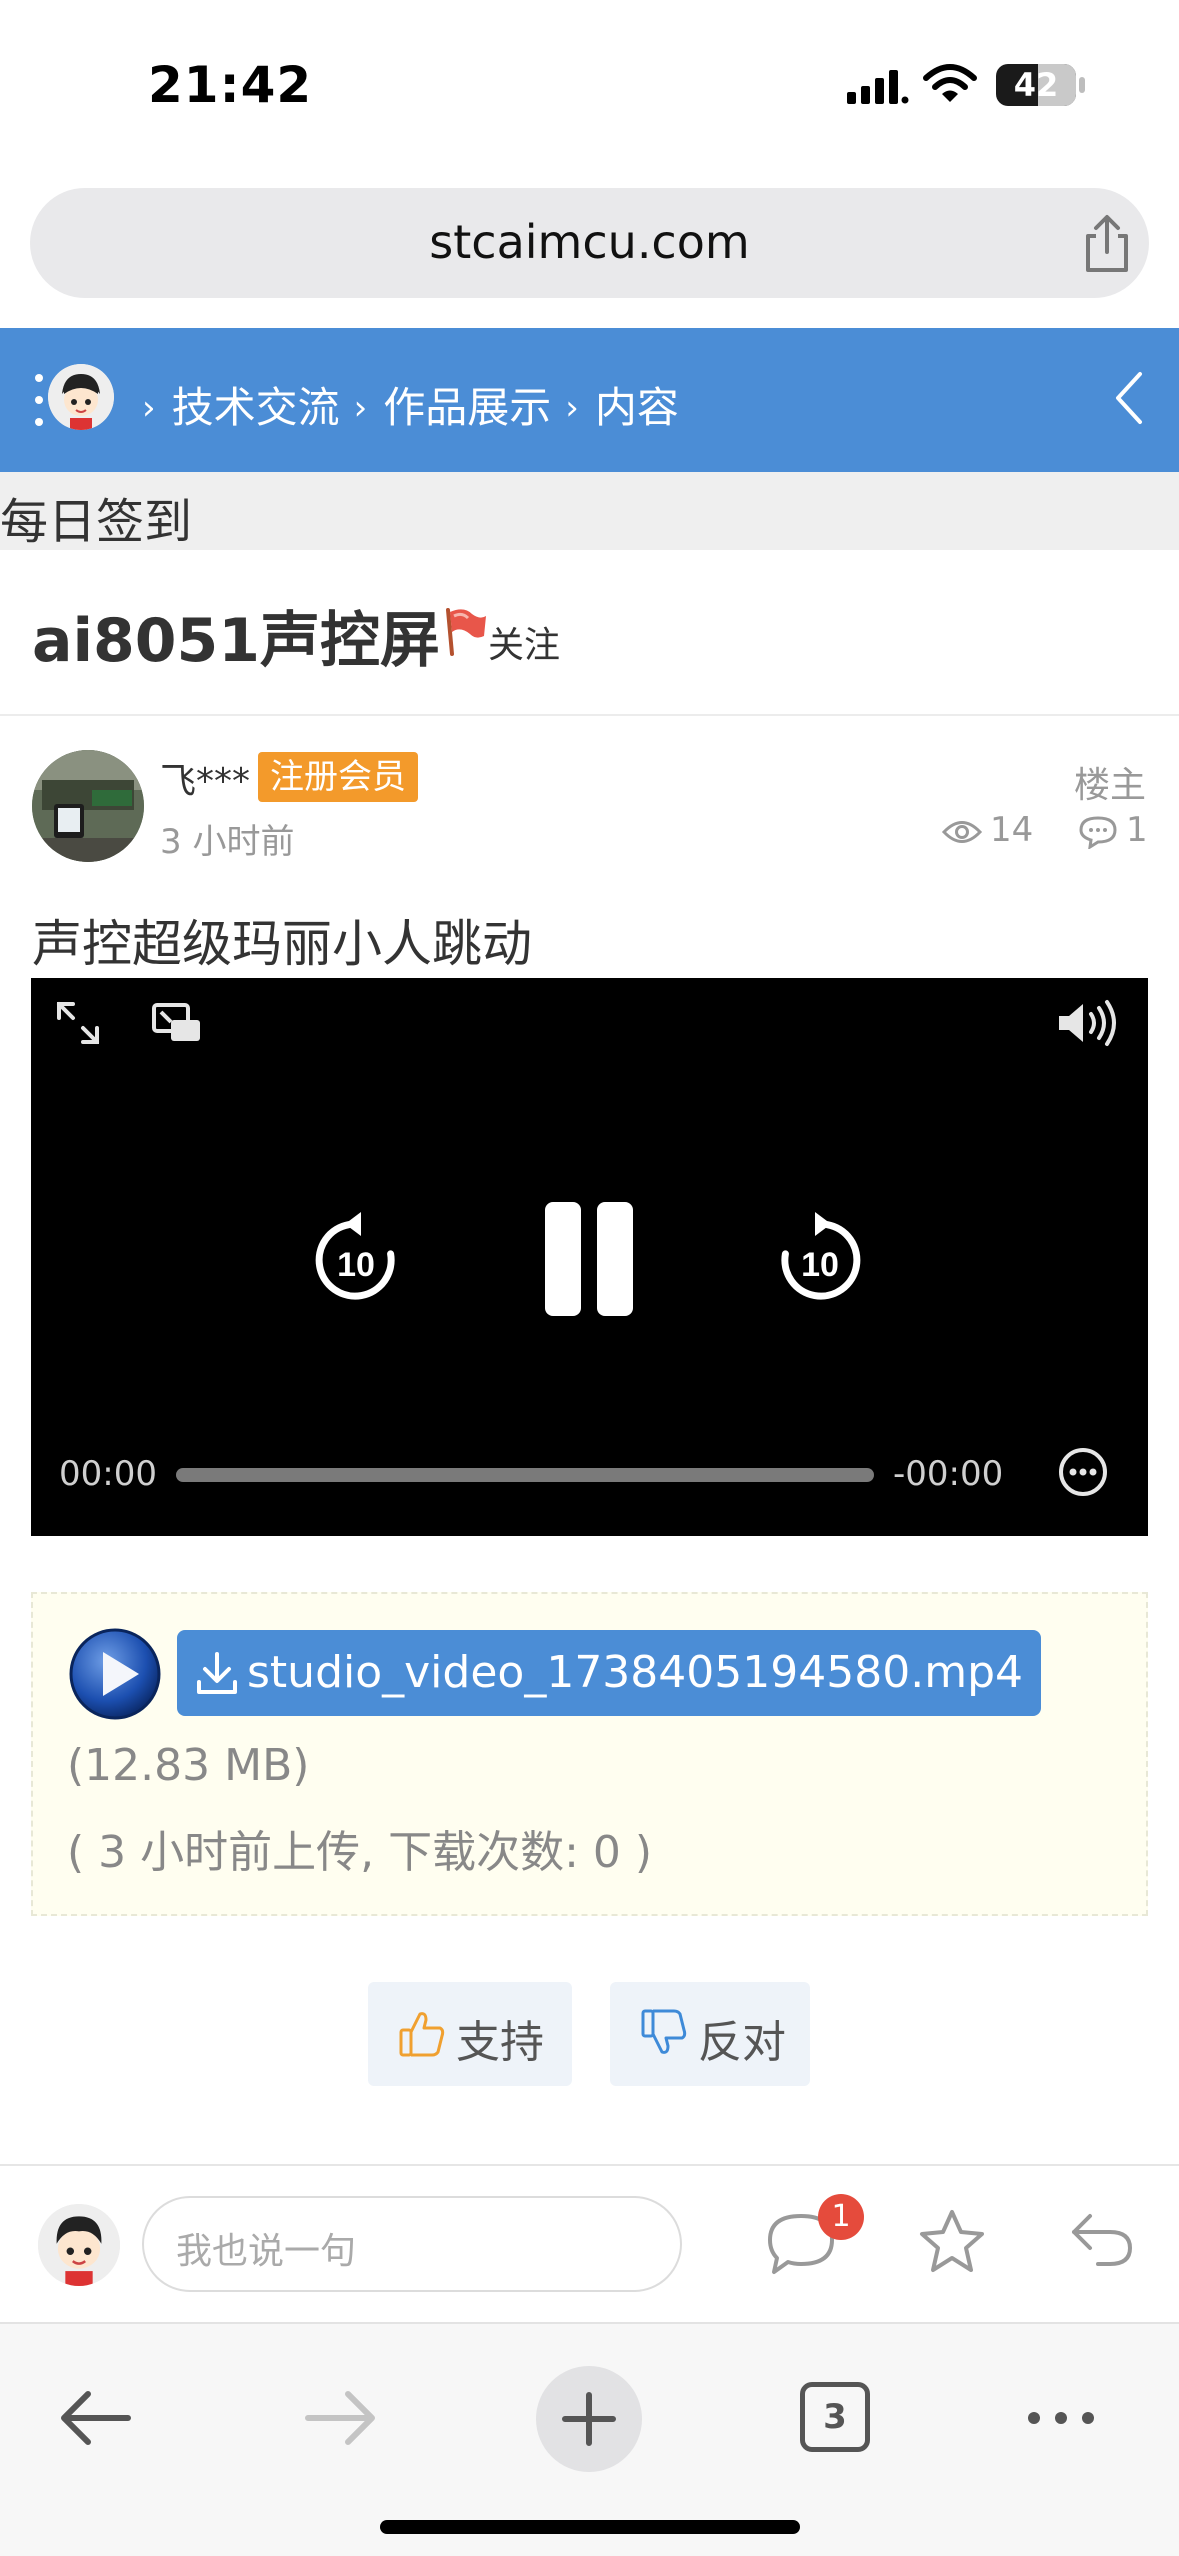 The height and width of the screenshot is (2556, 1179). I want to click on more-options-icon, so click(1083, 1472).